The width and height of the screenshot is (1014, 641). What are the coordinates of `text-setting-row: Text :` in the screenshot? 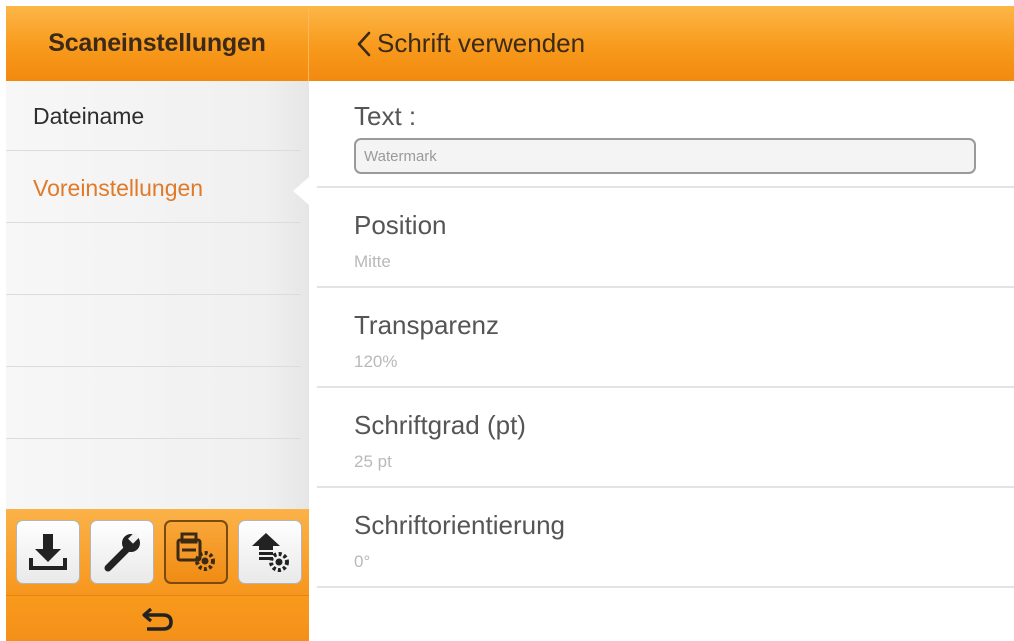 It's located at (665, 134).